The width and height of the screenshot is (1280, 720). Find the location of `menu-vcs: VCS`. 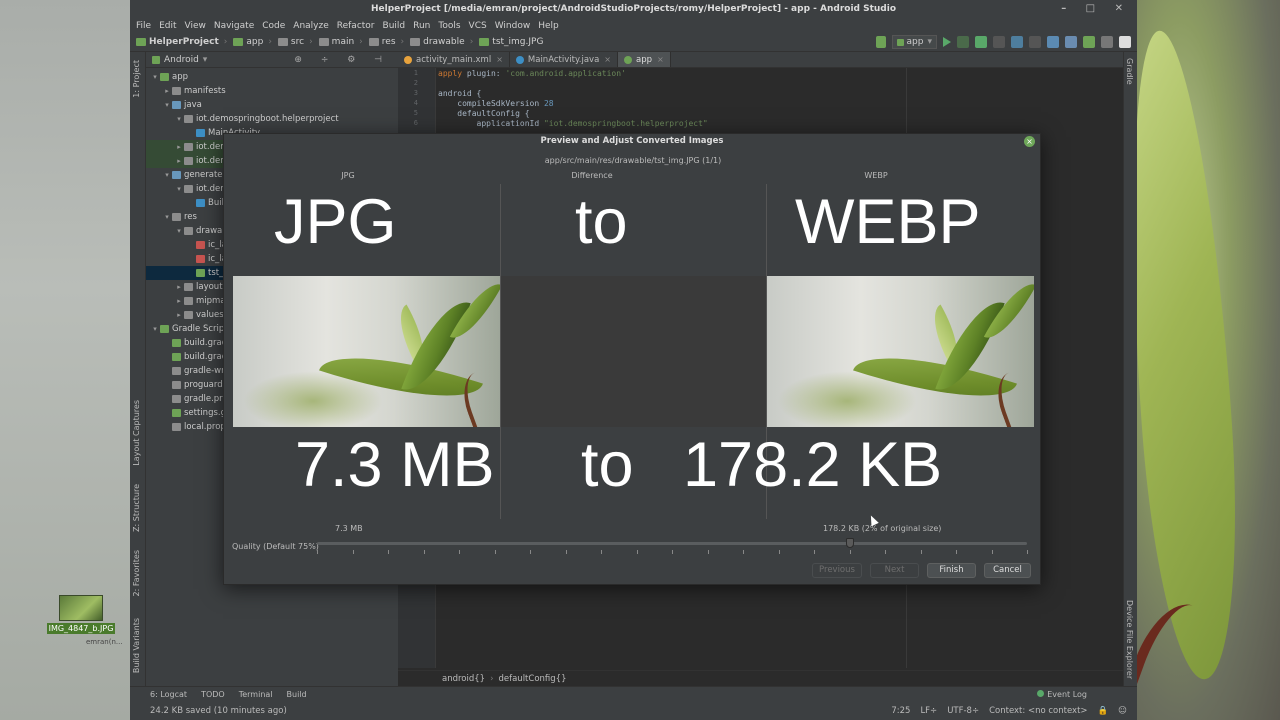

menu-vcs: VCS is located at coordinates (478, 26).